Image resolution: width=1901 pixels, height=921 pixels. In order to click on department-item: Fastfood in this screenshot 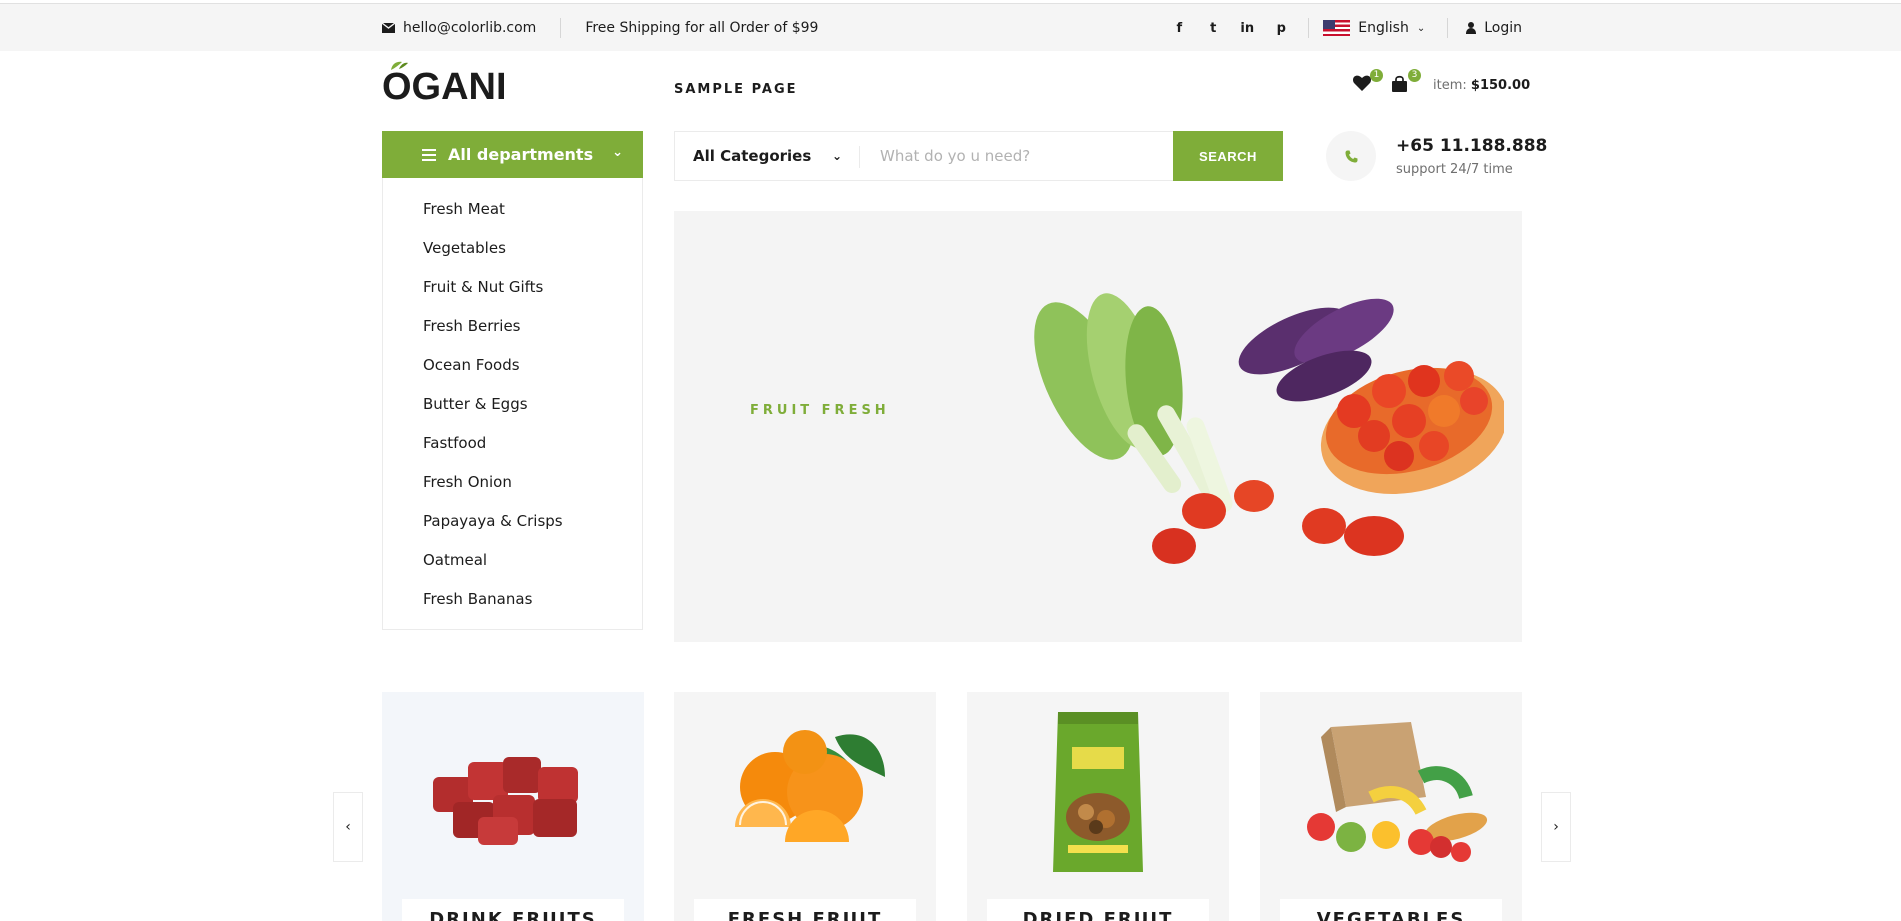, I will do `click(512, 443)`.